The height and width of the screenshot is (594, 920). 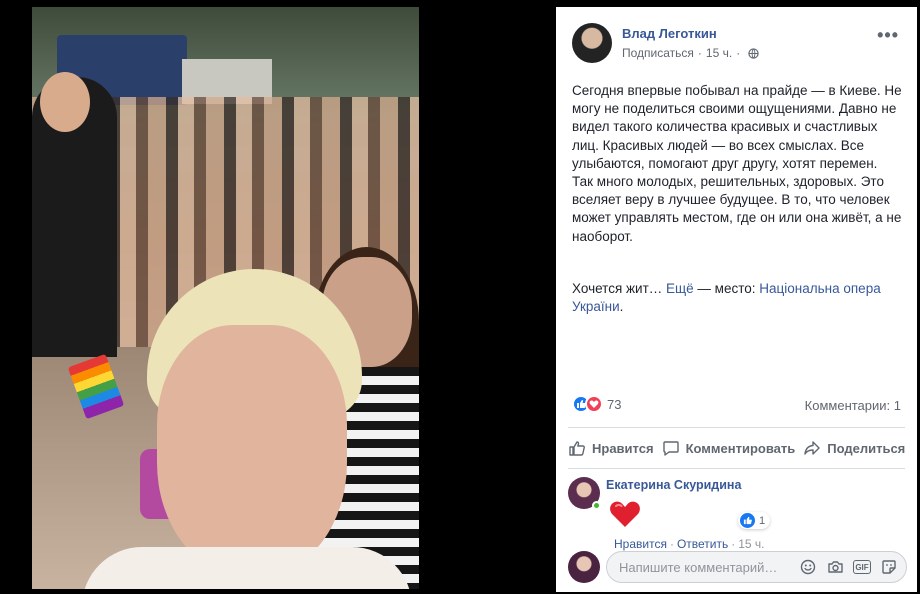 What do you see at coordinates (596, 505) in the screenshot?
I see `online-status-badge` at bounding box center [596, 505].